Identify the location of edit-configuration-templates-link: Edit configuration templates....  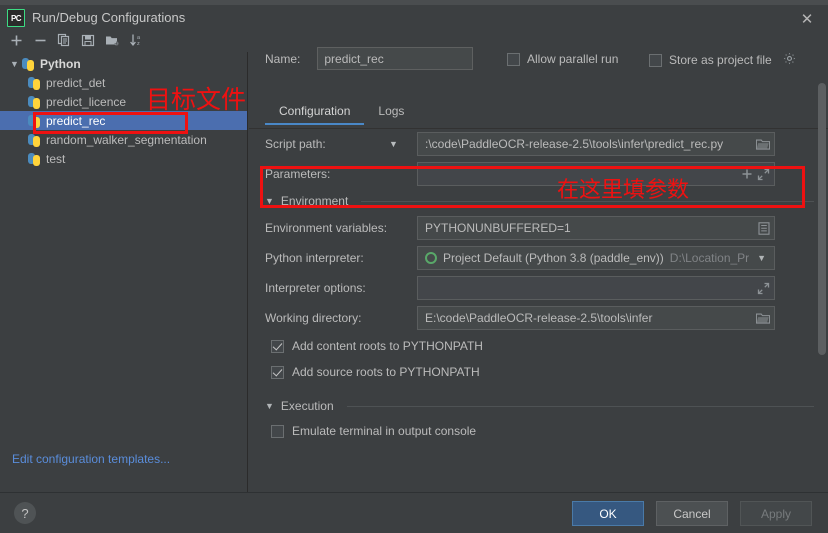
(91, 459).